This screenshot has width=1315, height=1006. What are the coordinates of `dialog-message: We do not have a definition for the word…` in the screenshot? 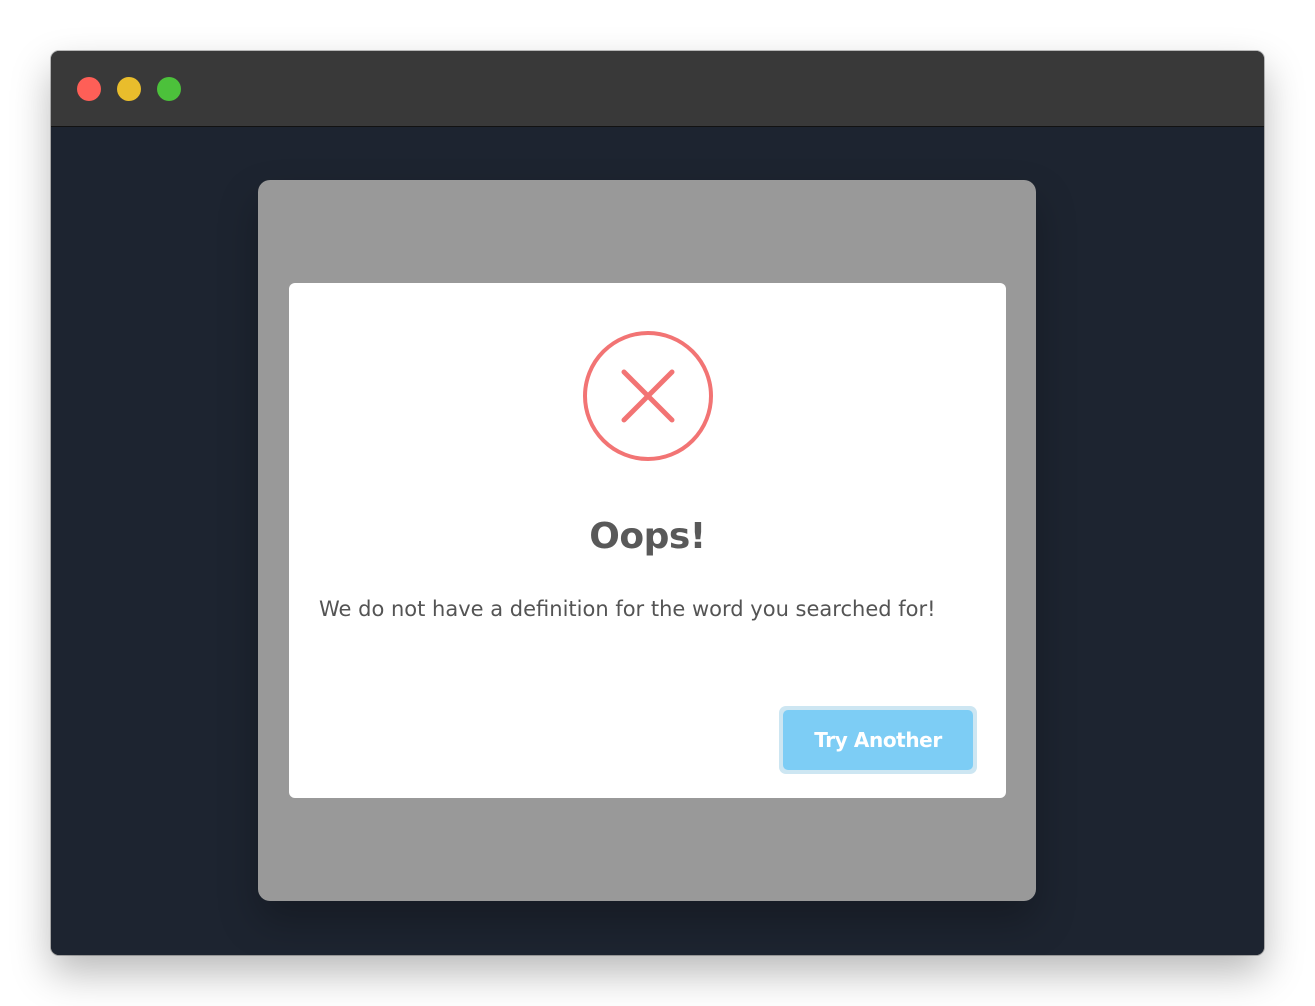 It's located at (627, 609).